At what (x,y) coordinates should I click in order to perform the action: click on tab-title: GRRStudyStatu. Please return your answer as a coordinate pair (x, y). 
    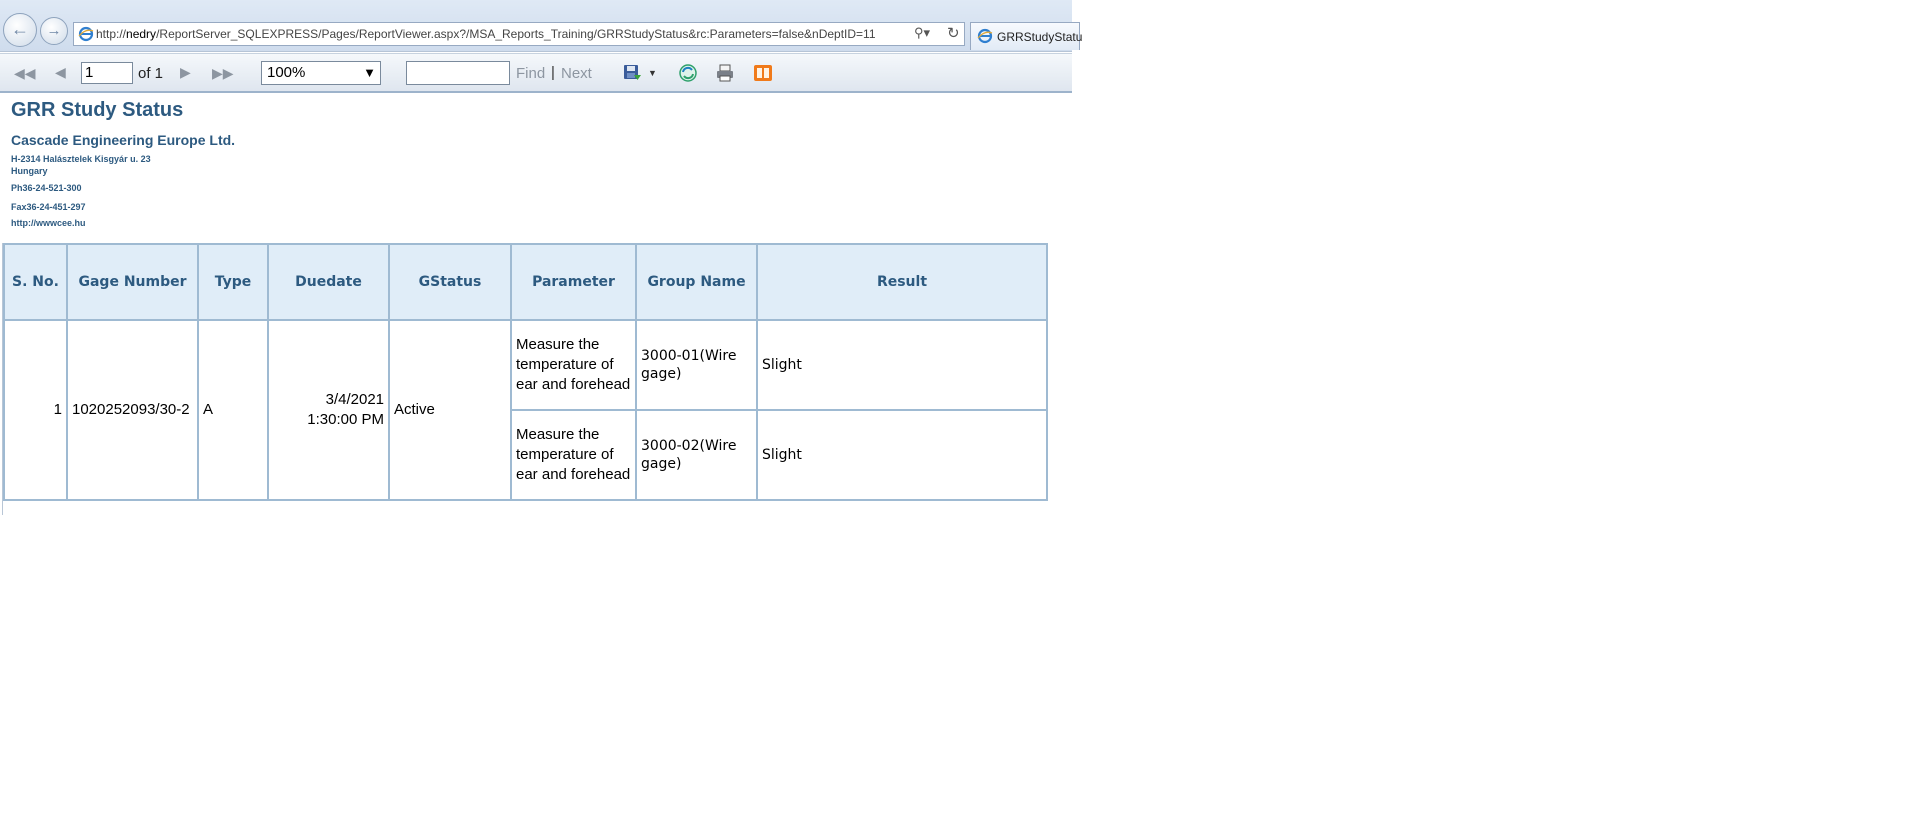
    Looking at the image, I should click on (1040, 37).